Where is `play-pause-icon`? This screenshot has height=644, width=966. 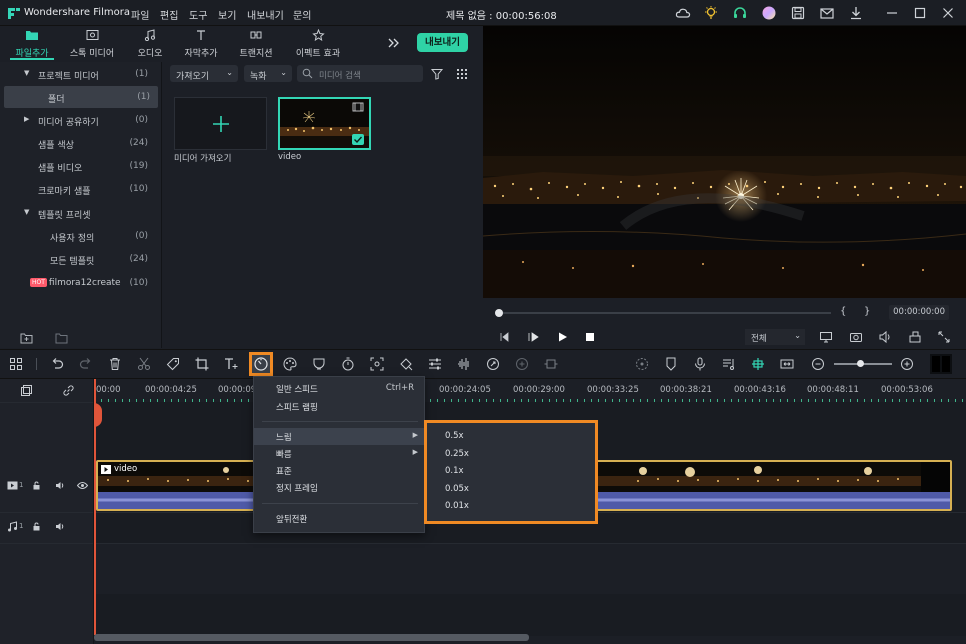 play-pause-icon is located at coordinates (533, 337).